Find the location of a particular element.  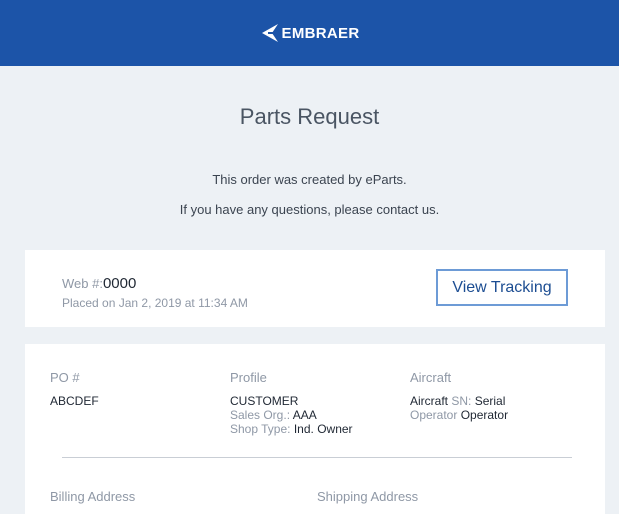

web-number-value: 0000 is located at coordinates (119, 283).